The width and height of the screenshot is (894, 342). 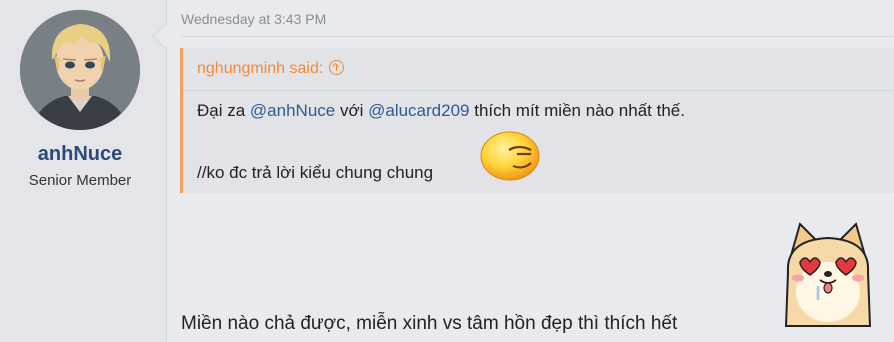 I want to click on avatar, so click(x=80, y=70).